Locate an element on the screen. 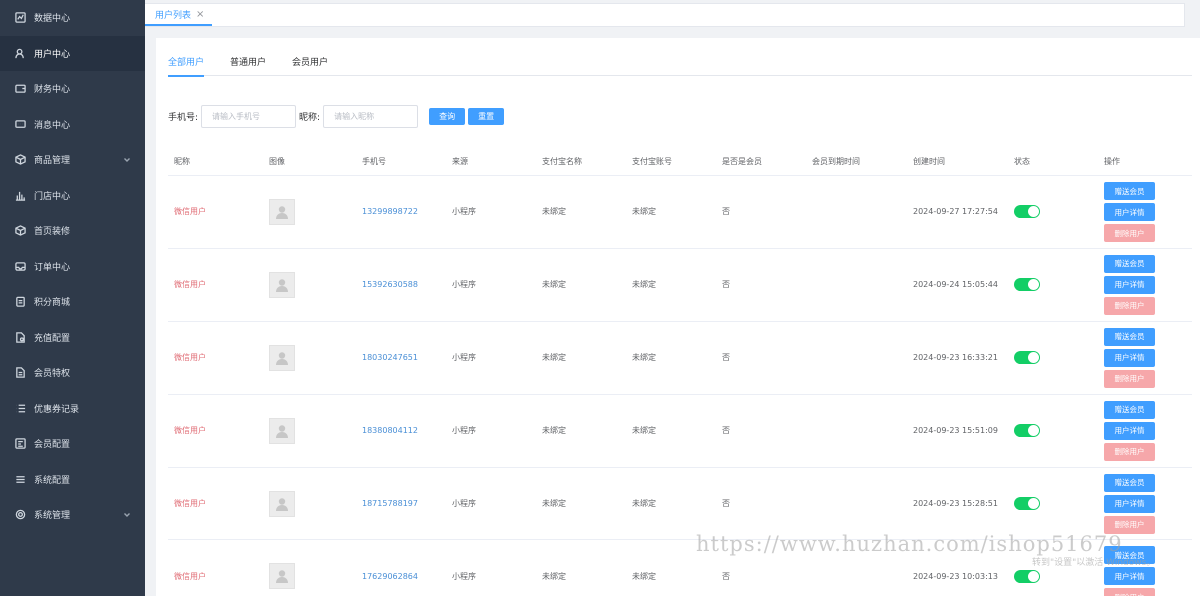  tab-member-users: 会员用户 is located at coordinates (310, 66).